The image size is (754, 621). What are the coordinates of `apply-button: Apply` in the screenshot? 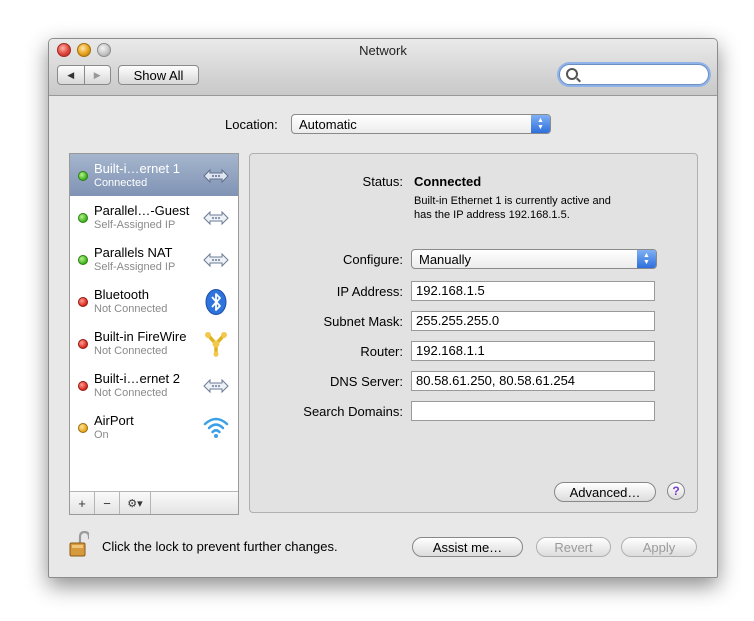 It's located at (659, 547).